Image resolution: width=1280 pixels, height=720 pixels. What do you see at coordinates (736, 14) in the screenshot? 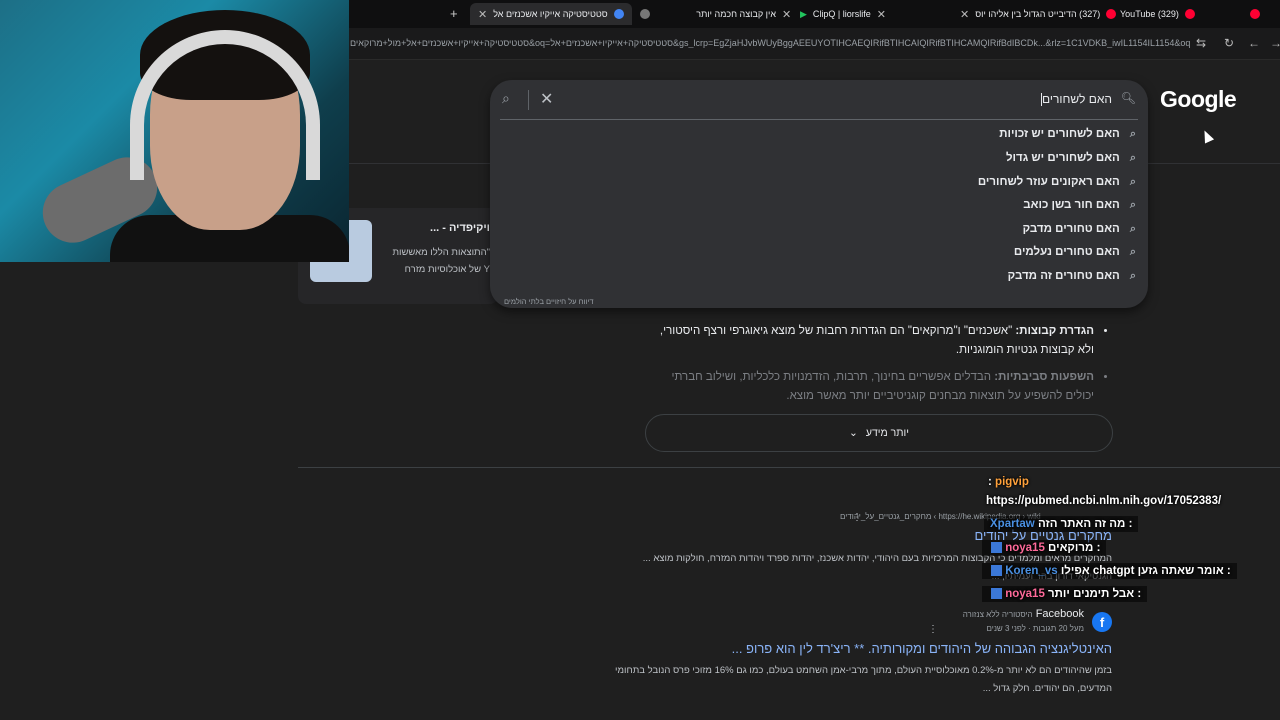
I see `tab-title: אין קבוצה חכמה יותר` at bounding box center [736, 14].